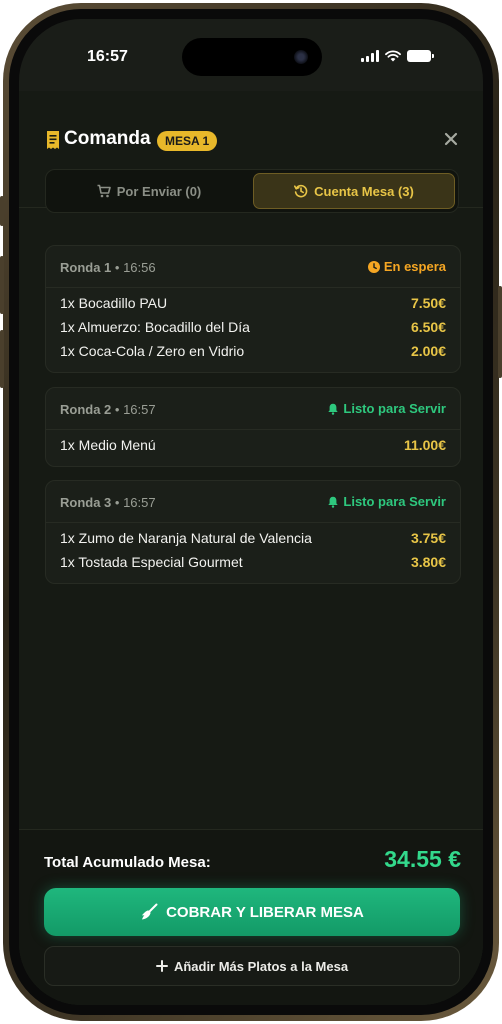 This screenshot has width=502, height=1024. Describe the element at coordinates (370, 56) in the screenshot. I see `signal-icon` at that location.